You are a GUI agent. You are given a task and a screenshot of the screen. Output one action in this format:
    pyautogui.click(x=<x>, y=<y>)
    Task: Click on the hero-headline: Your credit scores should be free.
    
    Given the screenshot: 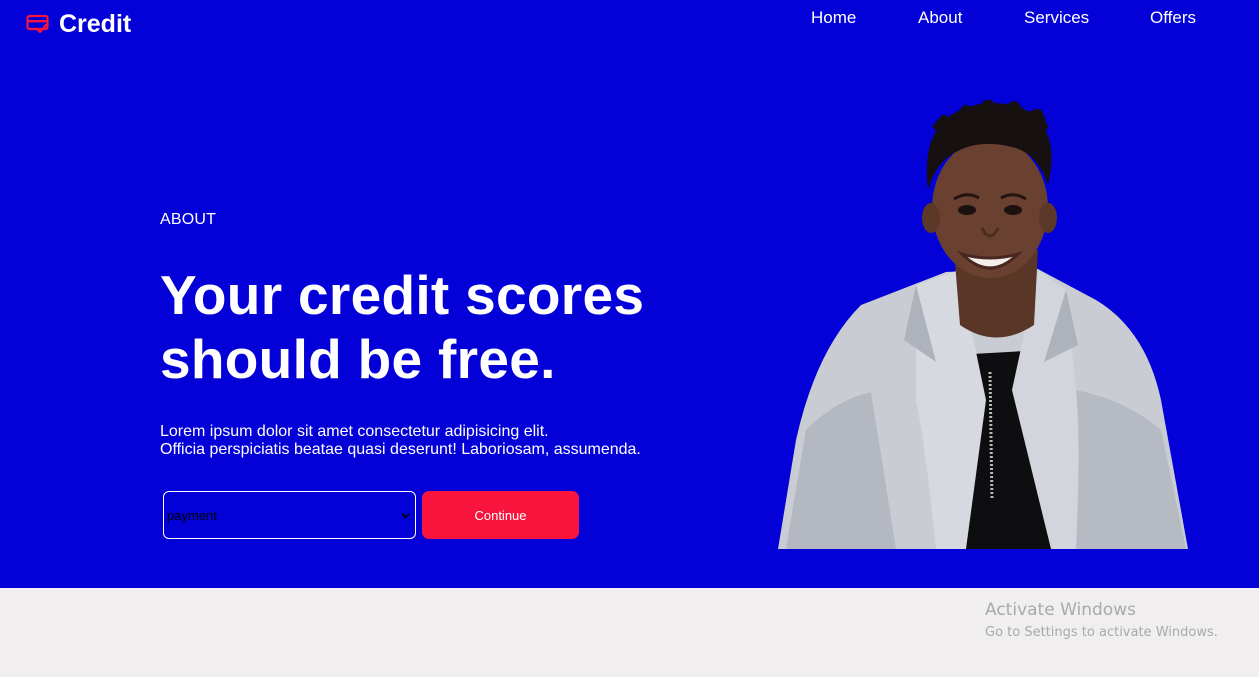 What is the action you would take?
    pyautogui.click(x=440, y=327)
    